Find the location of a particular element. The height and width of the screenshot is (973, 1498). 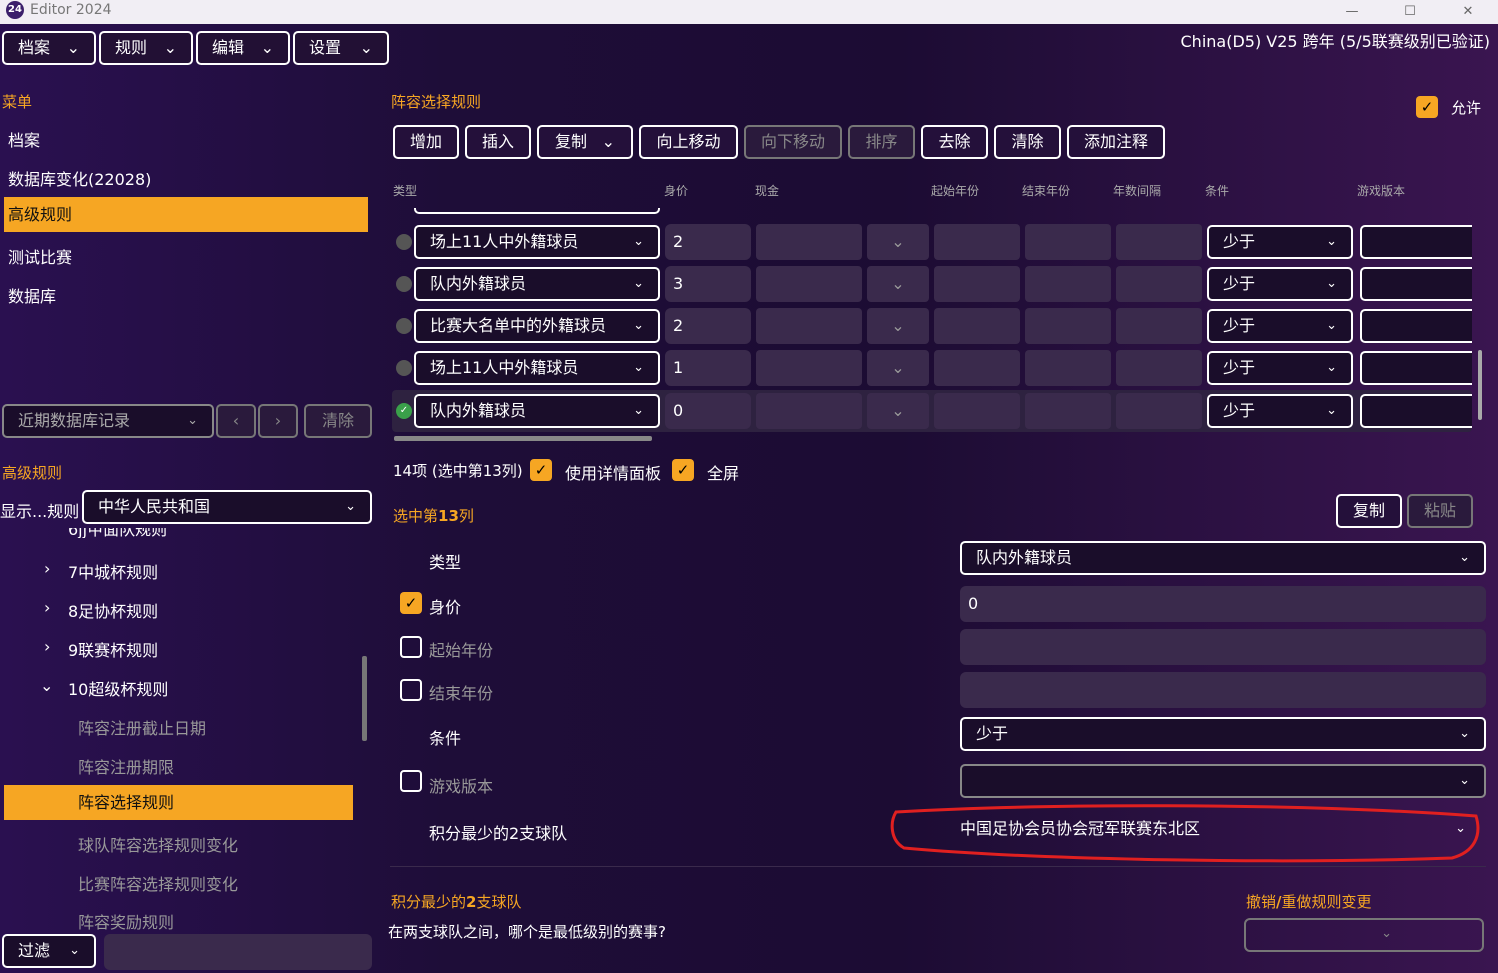

copy-row-button: 复制 ⌄ is located at coordinates (585, 142).